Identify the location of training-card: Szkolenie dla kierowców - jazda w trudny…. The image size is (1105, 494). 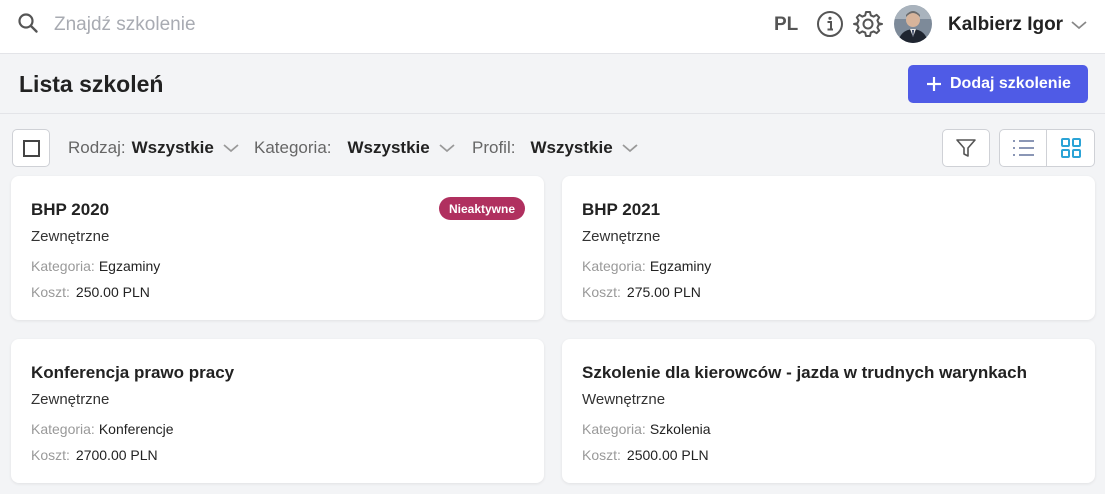
(828, 411).